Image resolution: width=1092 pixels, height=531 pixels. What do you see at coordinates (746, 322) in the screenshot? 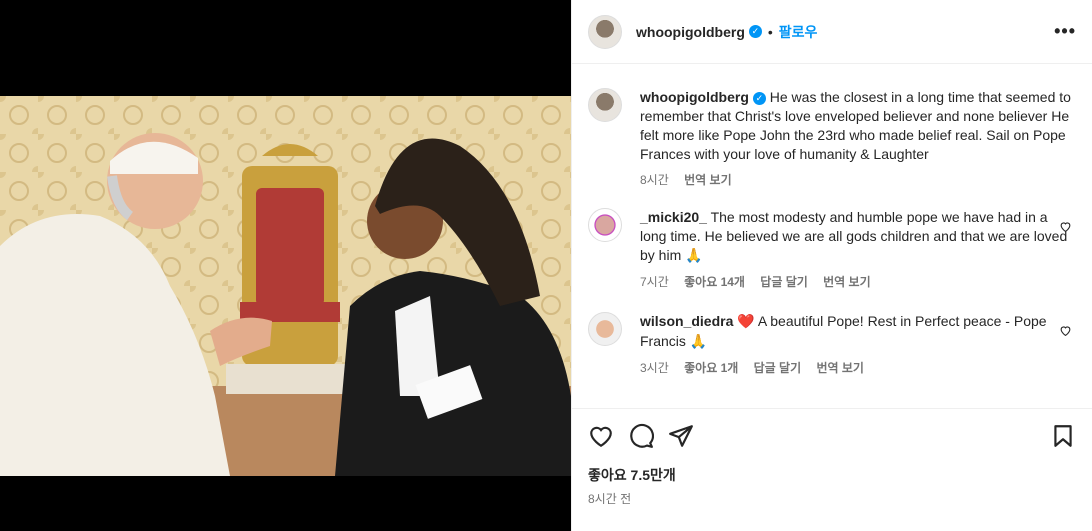
I see `red-heart-emoji-icon: ❤️` at bounding box center [746, 322].